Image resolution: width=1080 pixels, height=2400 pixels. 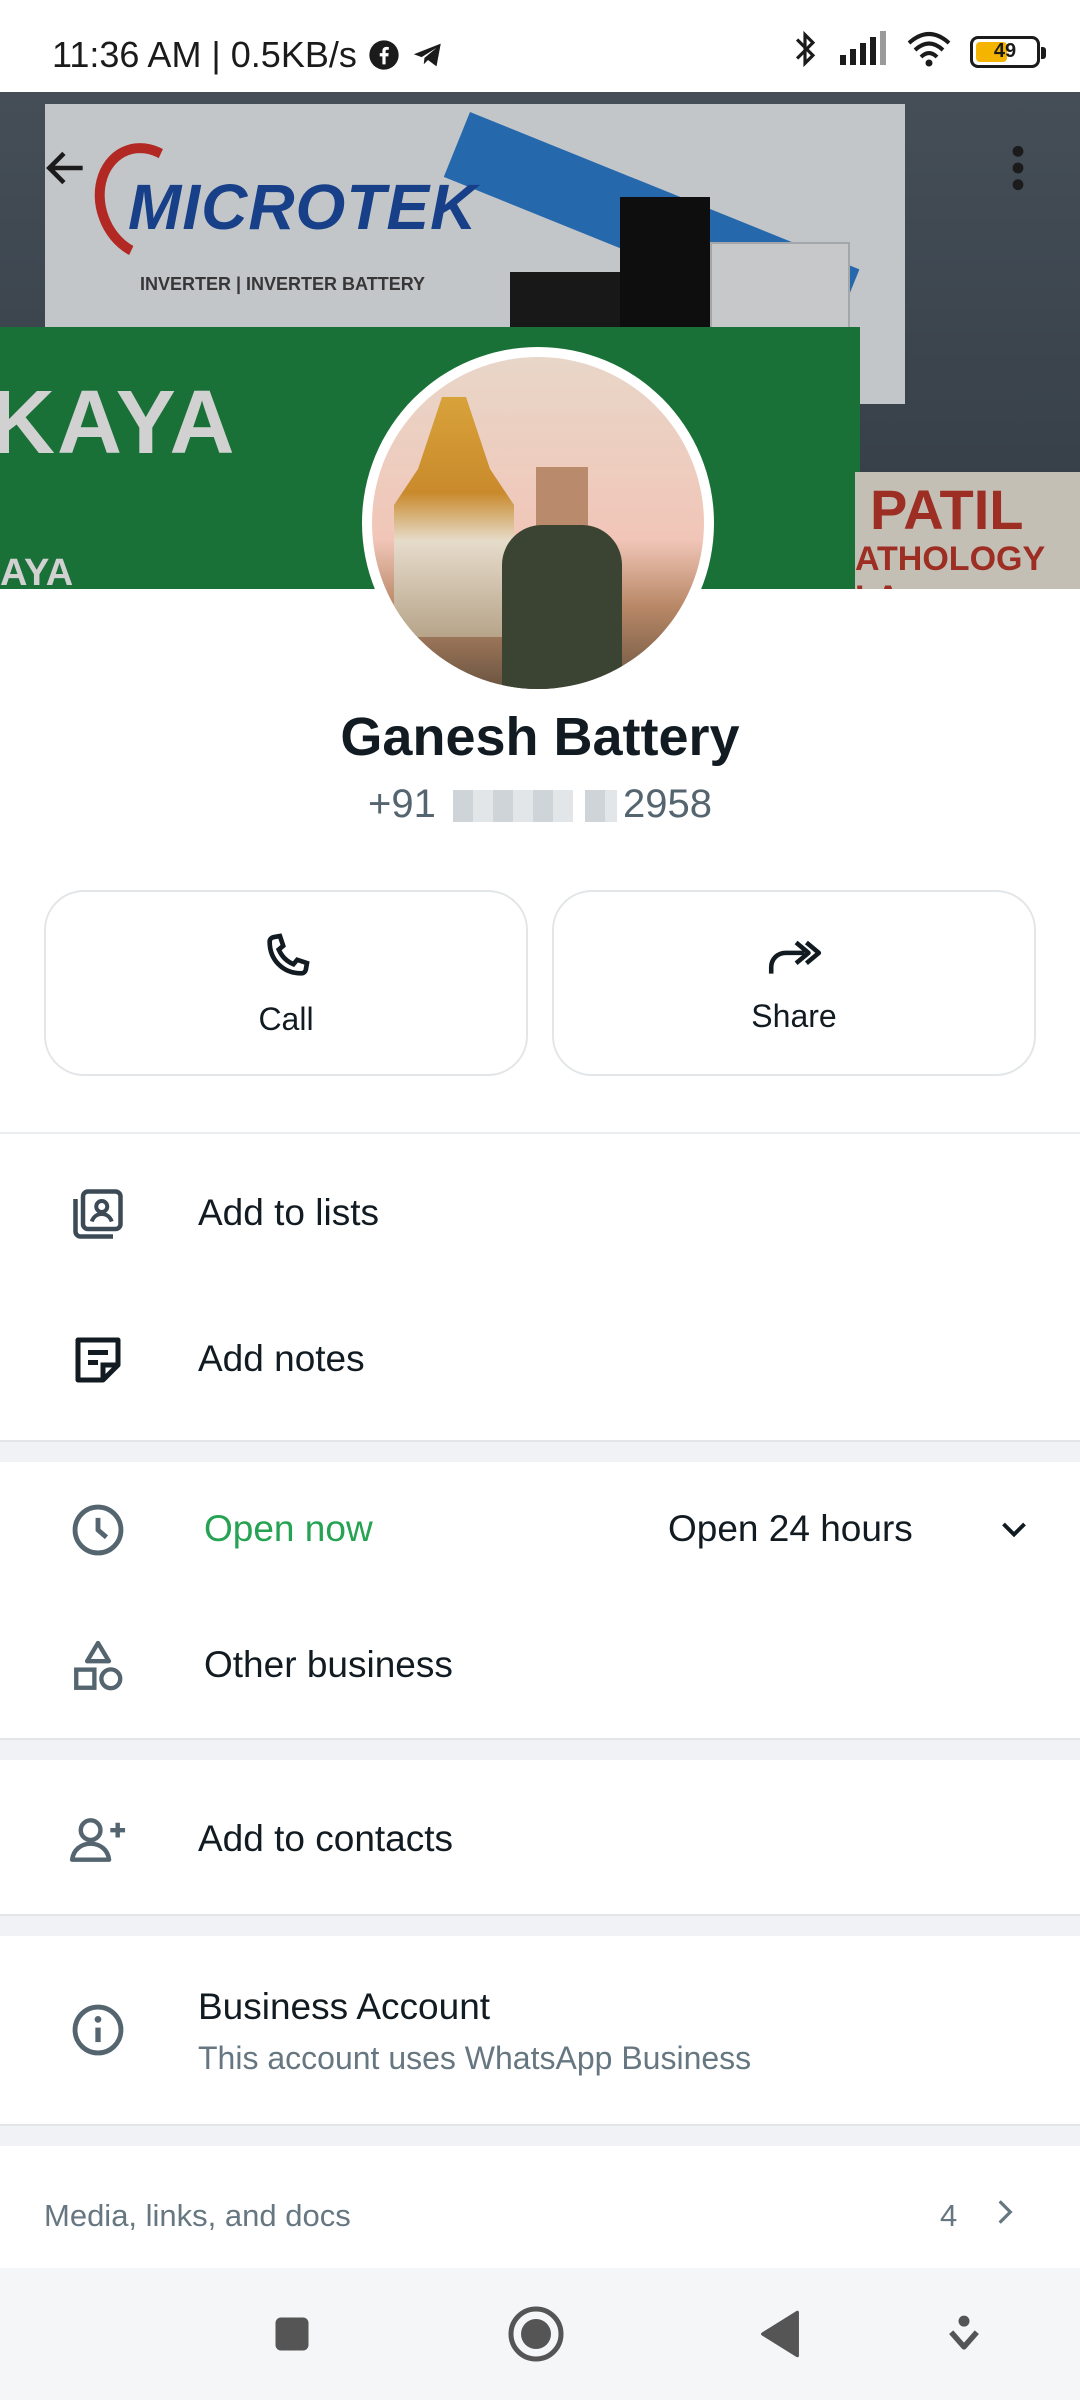 What do you see at coordinates (794, 983) in the screenshot?
I see `share-button: Share` at bounding box center [794, 983].